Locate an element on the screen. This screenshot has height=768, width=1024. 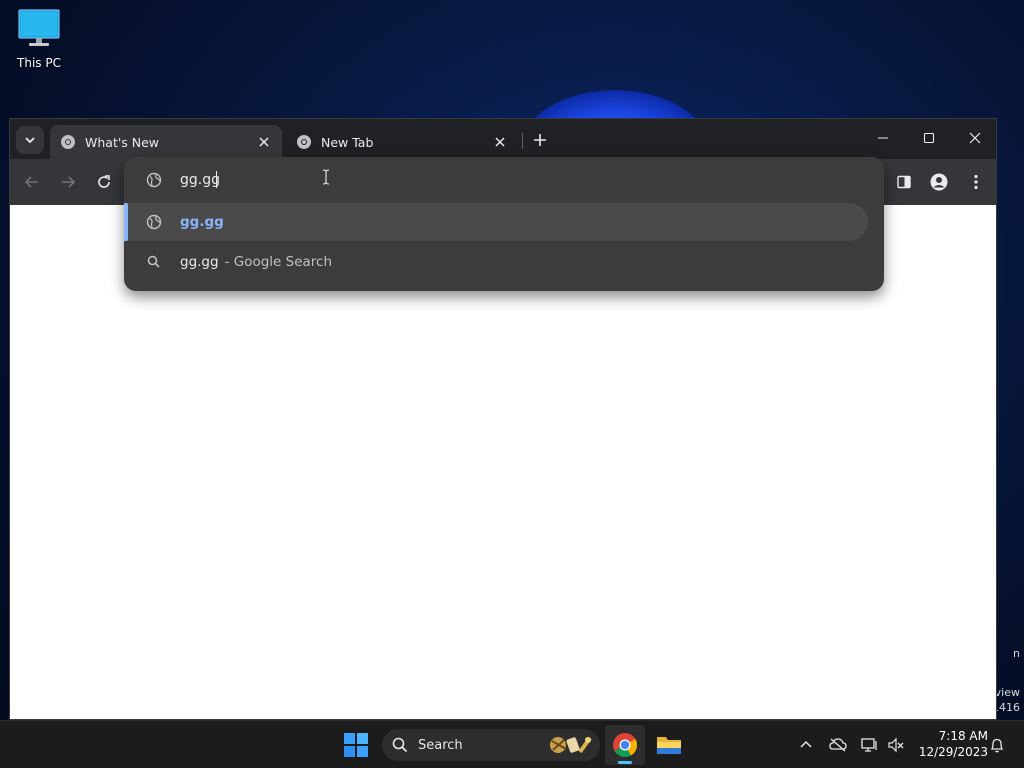
notifications-button is located at coordinates (997, 745).